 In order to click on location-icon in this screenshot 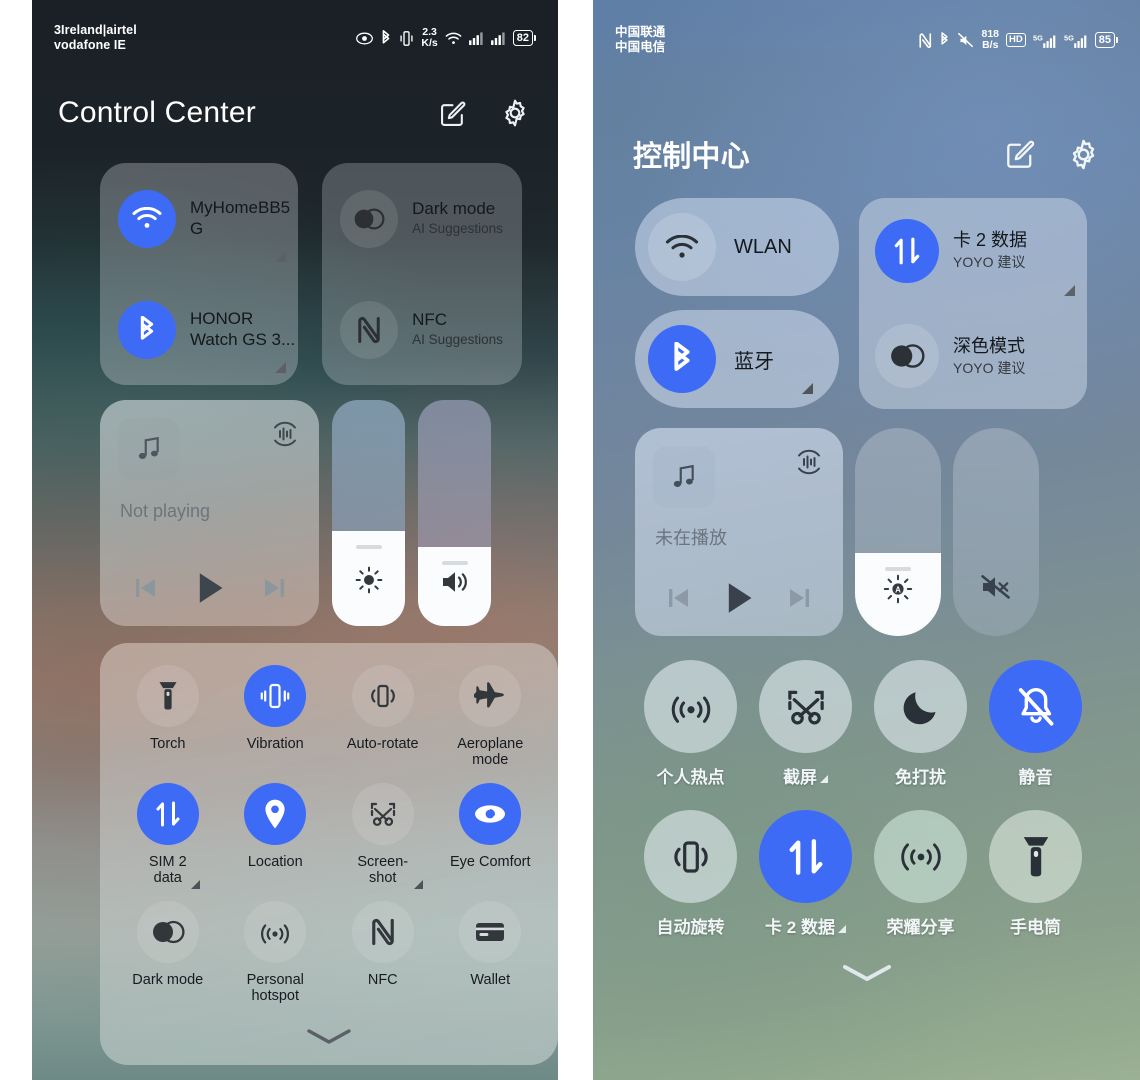, I will do `click(275, 813)`.